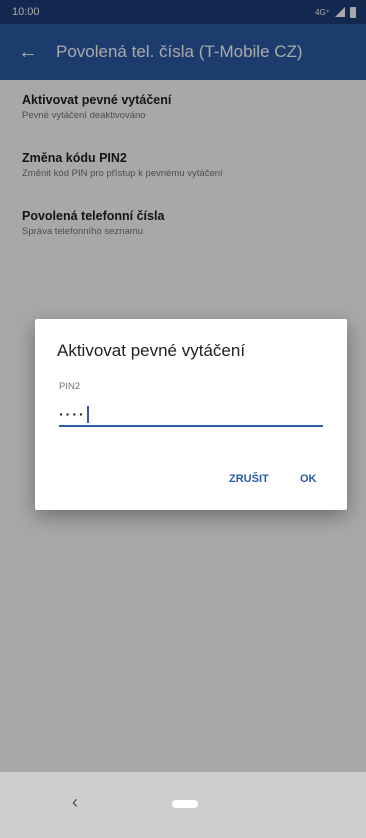 This screenshot has height=838, width=366. Describe the element at coordinates (72, 414) in the screenshot. I see `pin2-input-value: ····` at that location.